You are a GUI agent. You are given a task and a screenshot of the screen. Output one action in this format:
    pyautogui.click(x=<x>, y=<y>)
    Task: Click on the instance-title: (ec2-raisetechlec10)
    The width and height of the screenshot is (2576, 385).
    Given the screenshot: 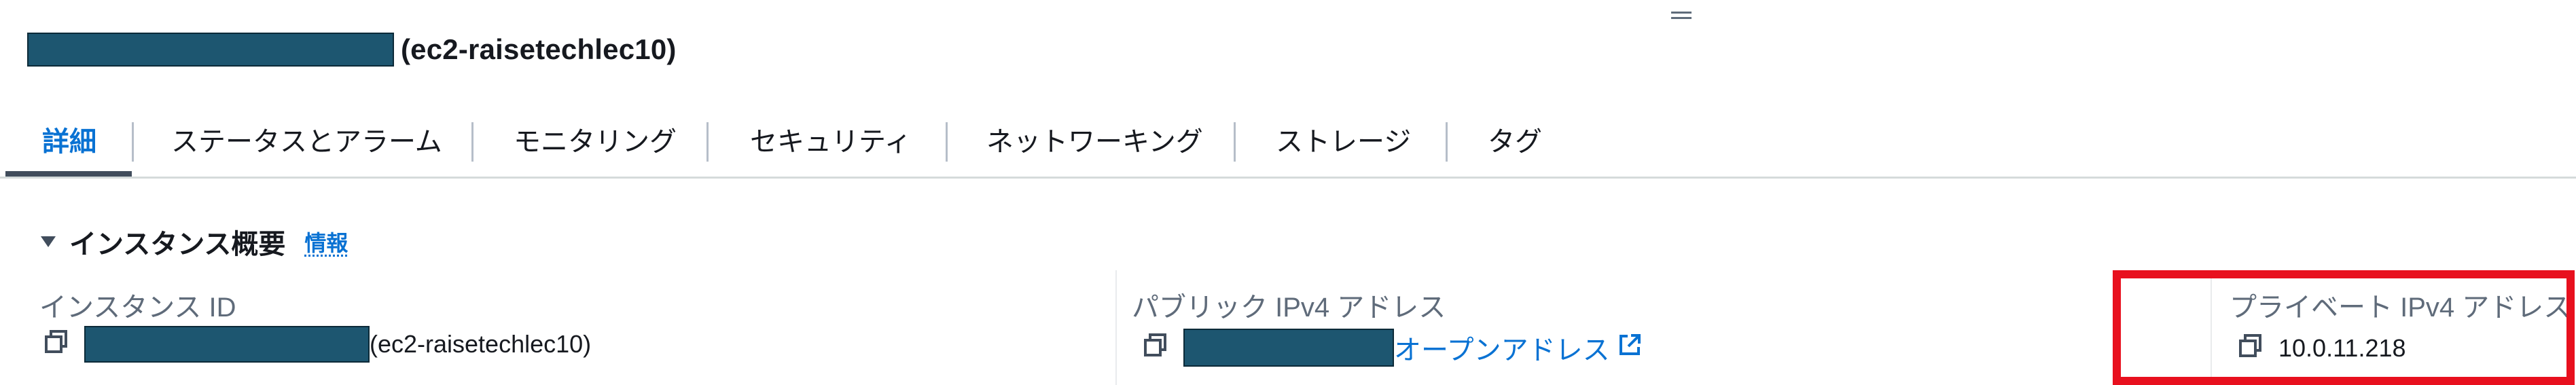 What is the action you would take?
    pyautogui.click(x=352, y=50)
    